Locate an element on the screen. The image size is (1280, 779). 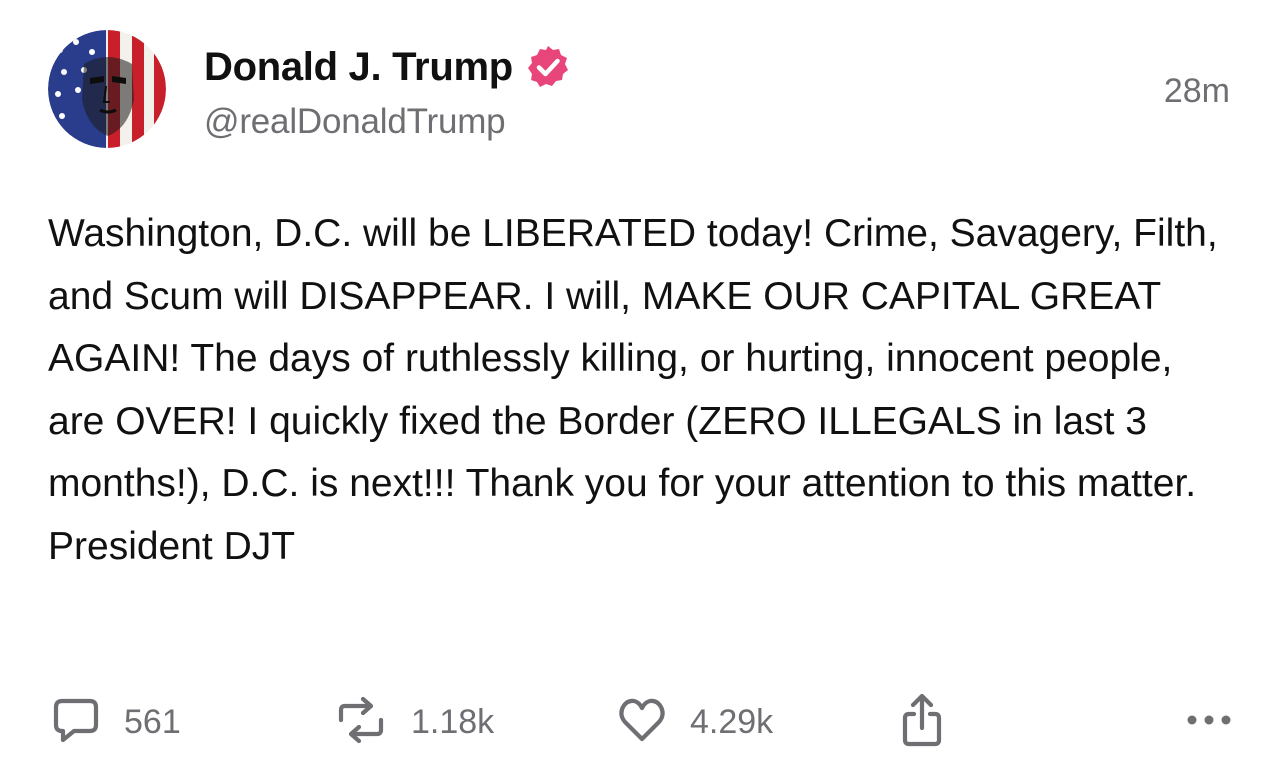
reply-count: 561 is located at coordinates (152, 721).